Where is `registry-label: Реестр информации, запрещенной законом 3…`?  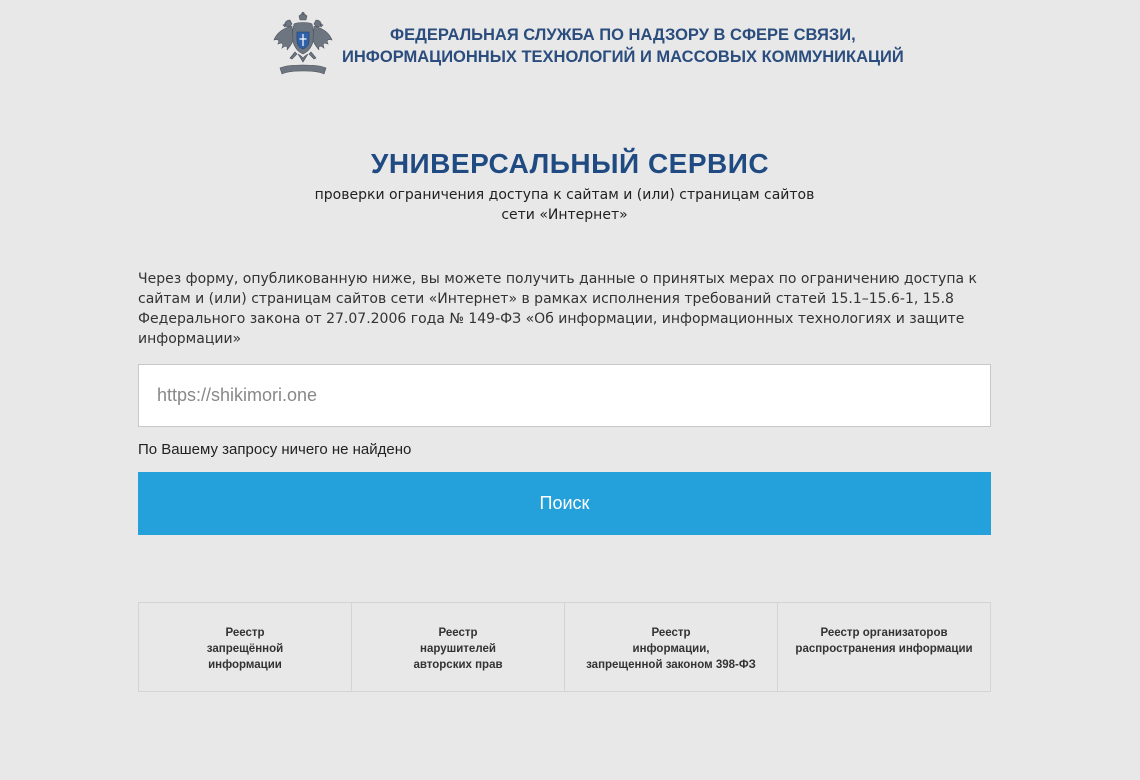 registry-label: Реестр информации, запрещенной законом 3… is located at coordinates (671, 649).